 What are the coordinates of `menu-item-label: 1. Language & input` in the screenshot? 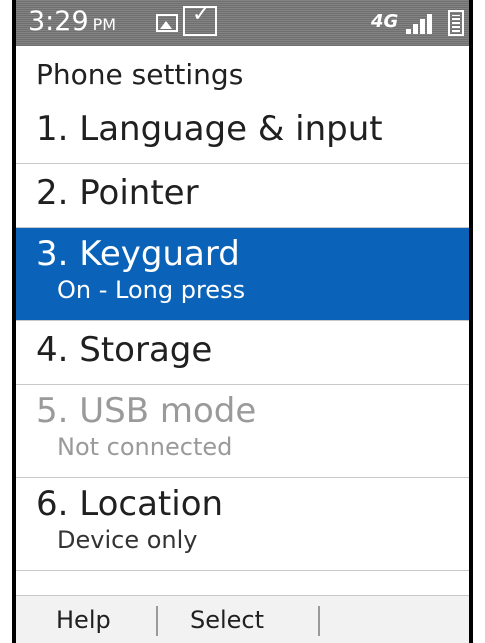 It's located at (209, 129).